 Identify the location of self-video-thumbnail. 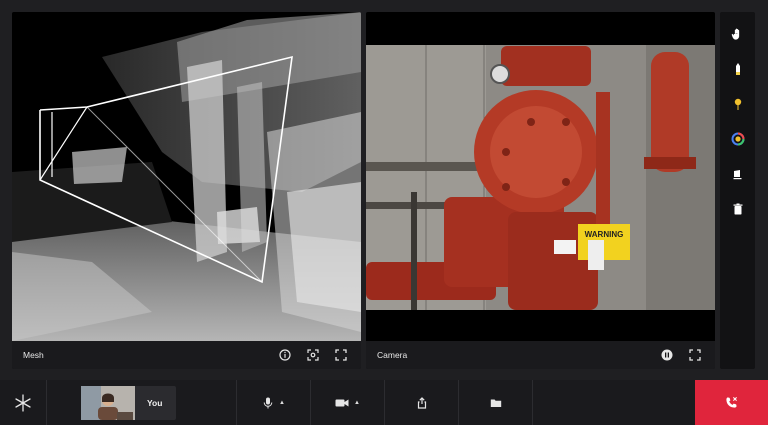
(108, 403).